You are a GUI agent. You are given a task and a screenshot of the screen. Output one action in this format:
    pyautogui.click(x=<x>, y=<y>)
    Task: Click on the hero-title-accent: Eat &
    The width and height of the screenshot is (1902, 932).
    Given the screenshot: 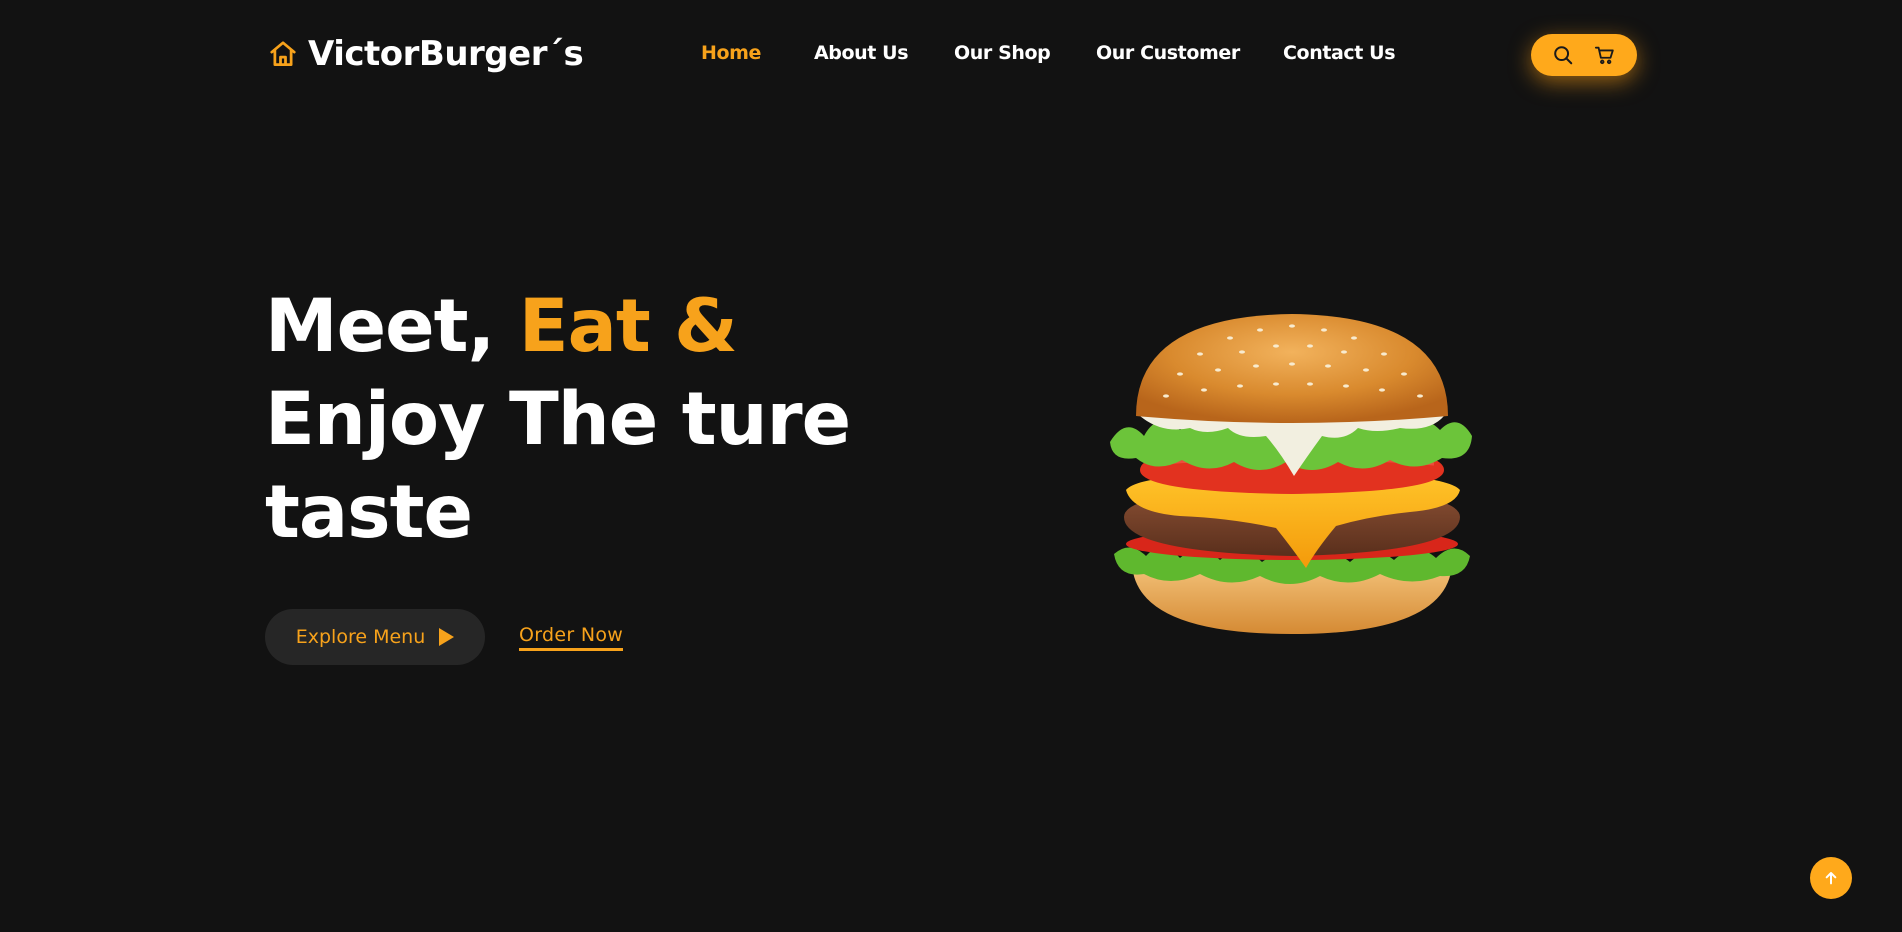 What is the action you would take?
    pyautogui.click(x=628, y=326)
    